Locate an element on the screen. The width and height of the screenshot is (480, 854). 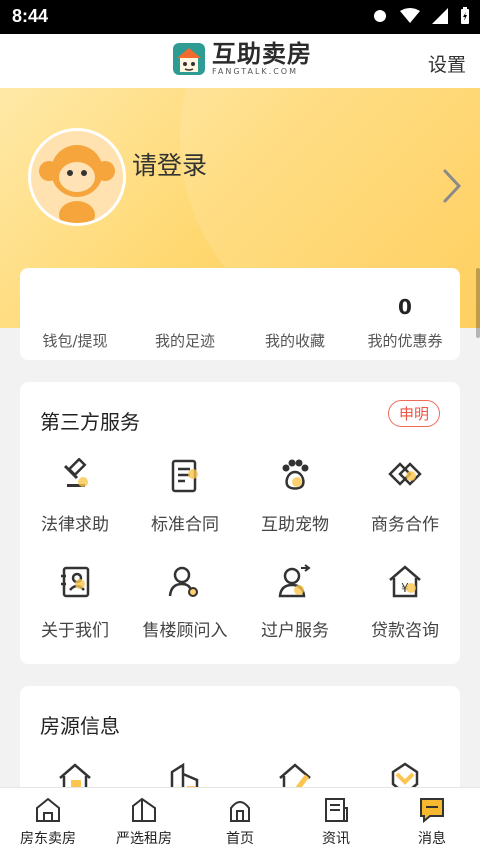
service-legal-aid: 法律求助 is located at coordinates (75, 503).